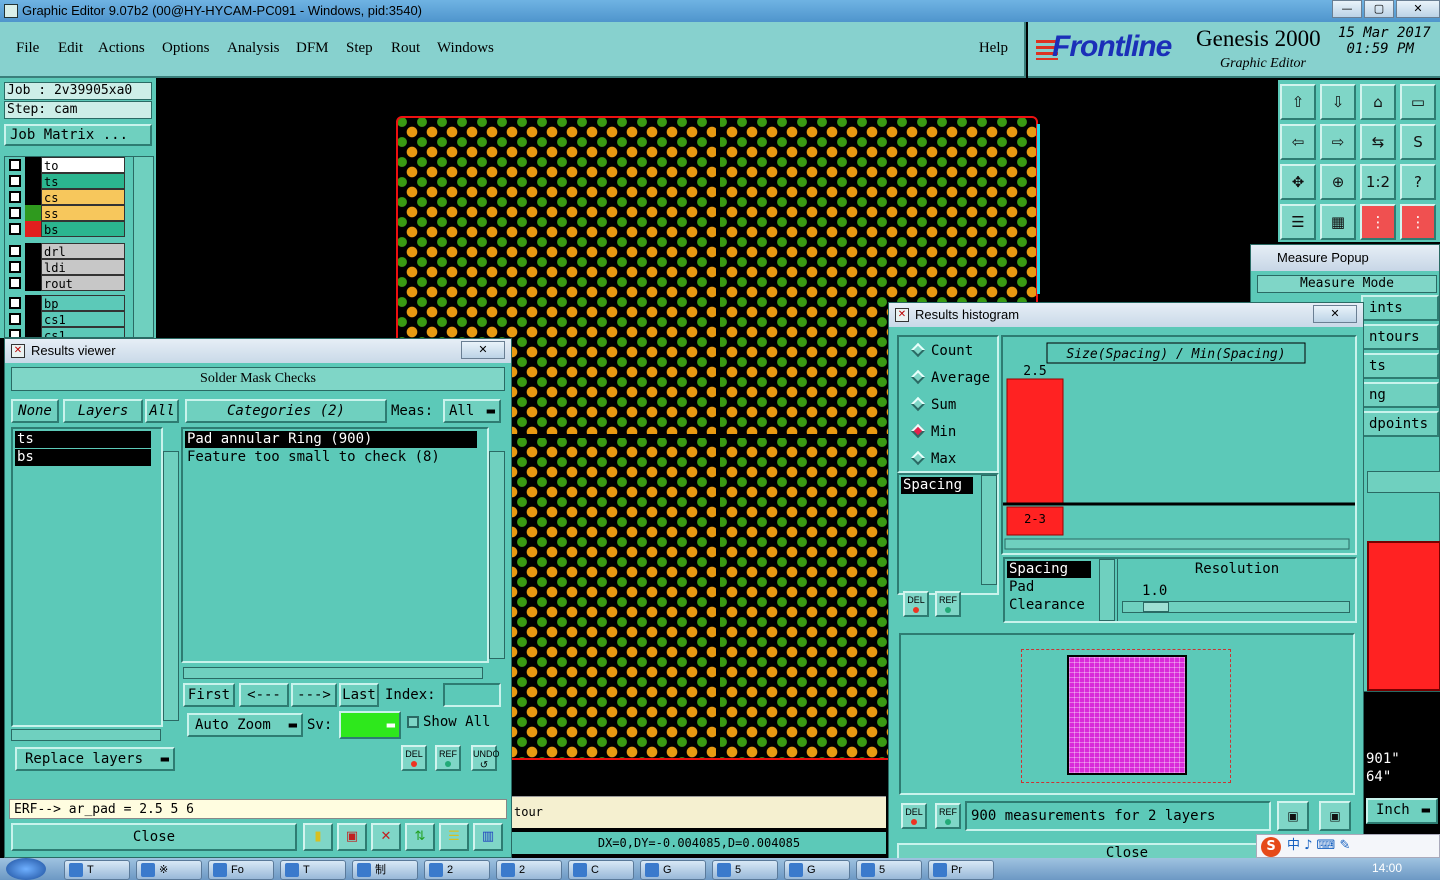 The width and height of the screenshot is (1440, 880). Describe the element at coordinates (933, 404) in the screenshot. I see `stat-radio-sum: Sum` at that location.